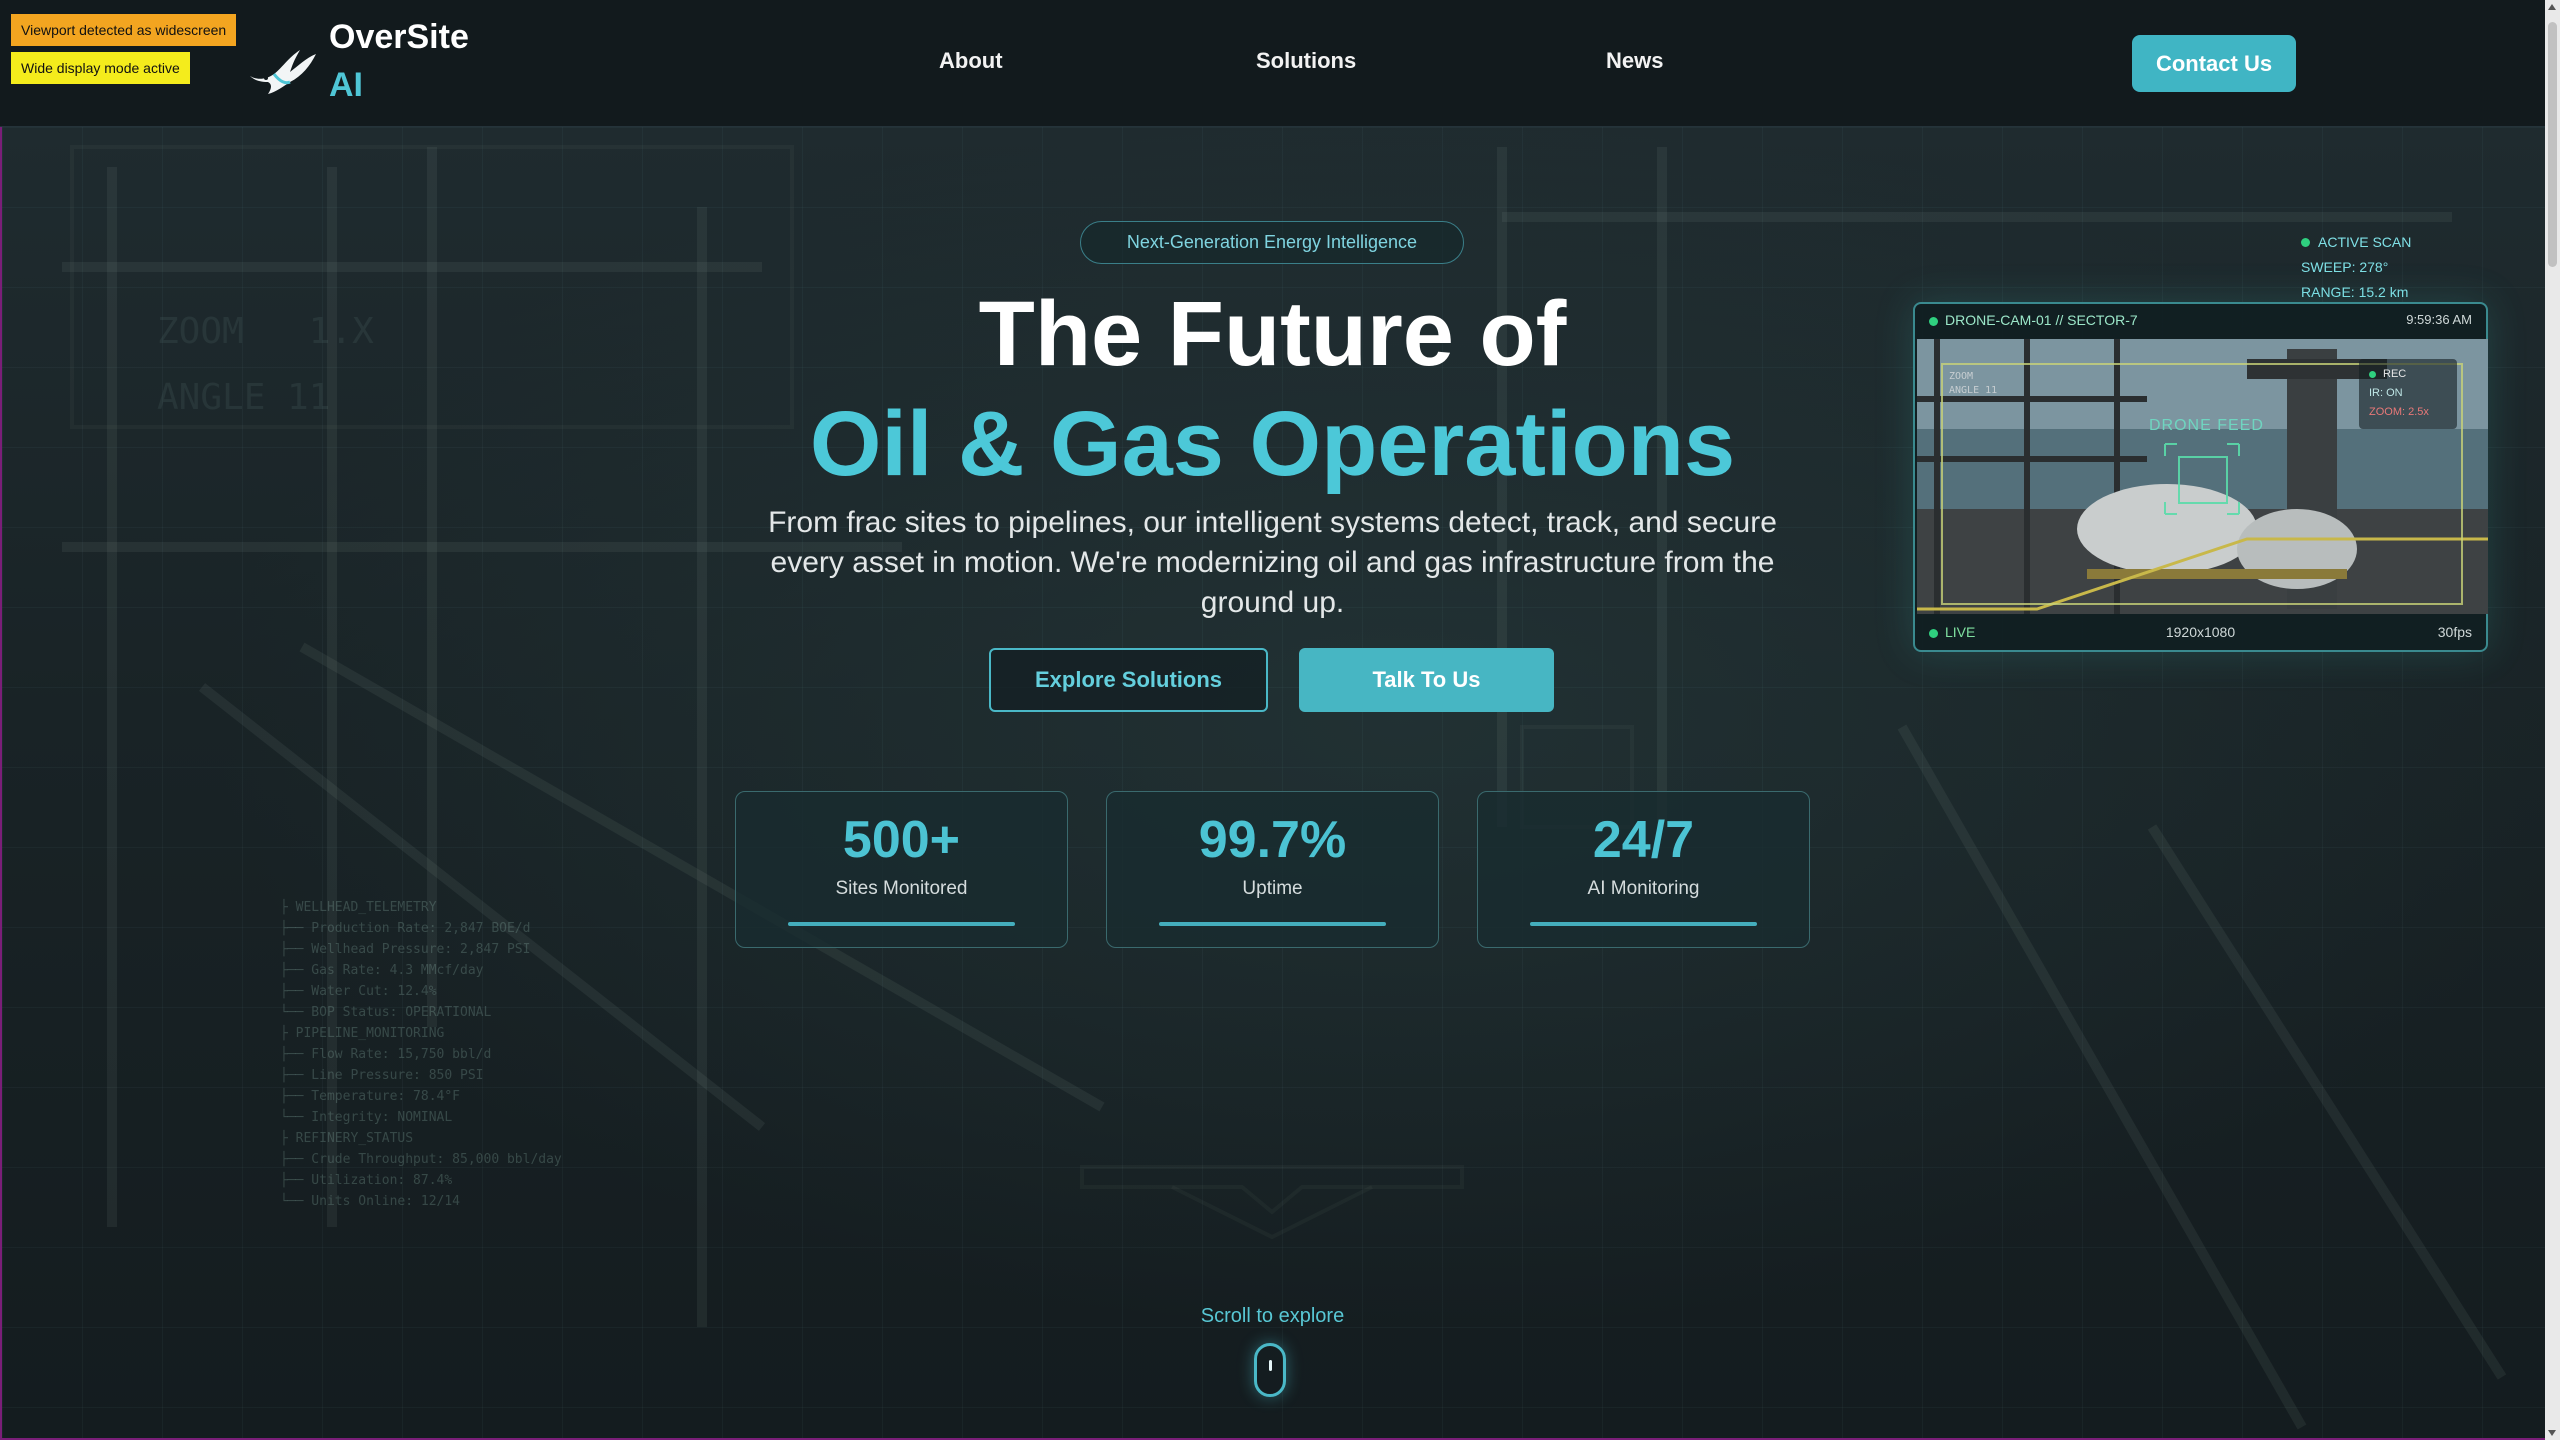 This screenshot has height=1440, width=2560. Describe the element at coordinates (1270, 1365) in the screenshot. I see `mouse-wheel-icon` at that location.